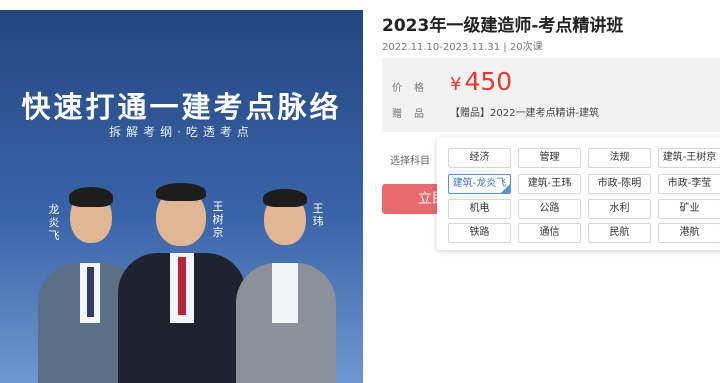 The width and height of the screenshot is (720, 383). I want to click on banner-title: 快速打通一建考点脉络, so click(181, 107).